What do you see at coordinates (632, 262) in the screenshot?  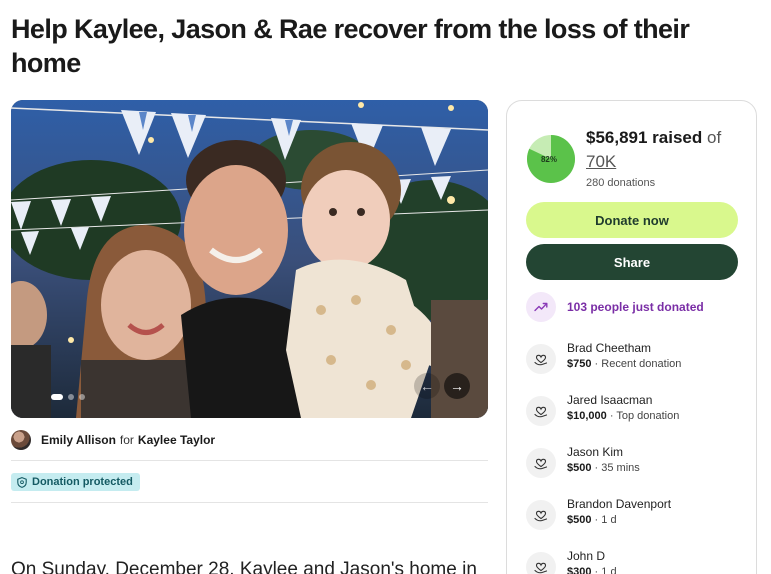 I see `share-button: Share` at bounding box center [632, 262].